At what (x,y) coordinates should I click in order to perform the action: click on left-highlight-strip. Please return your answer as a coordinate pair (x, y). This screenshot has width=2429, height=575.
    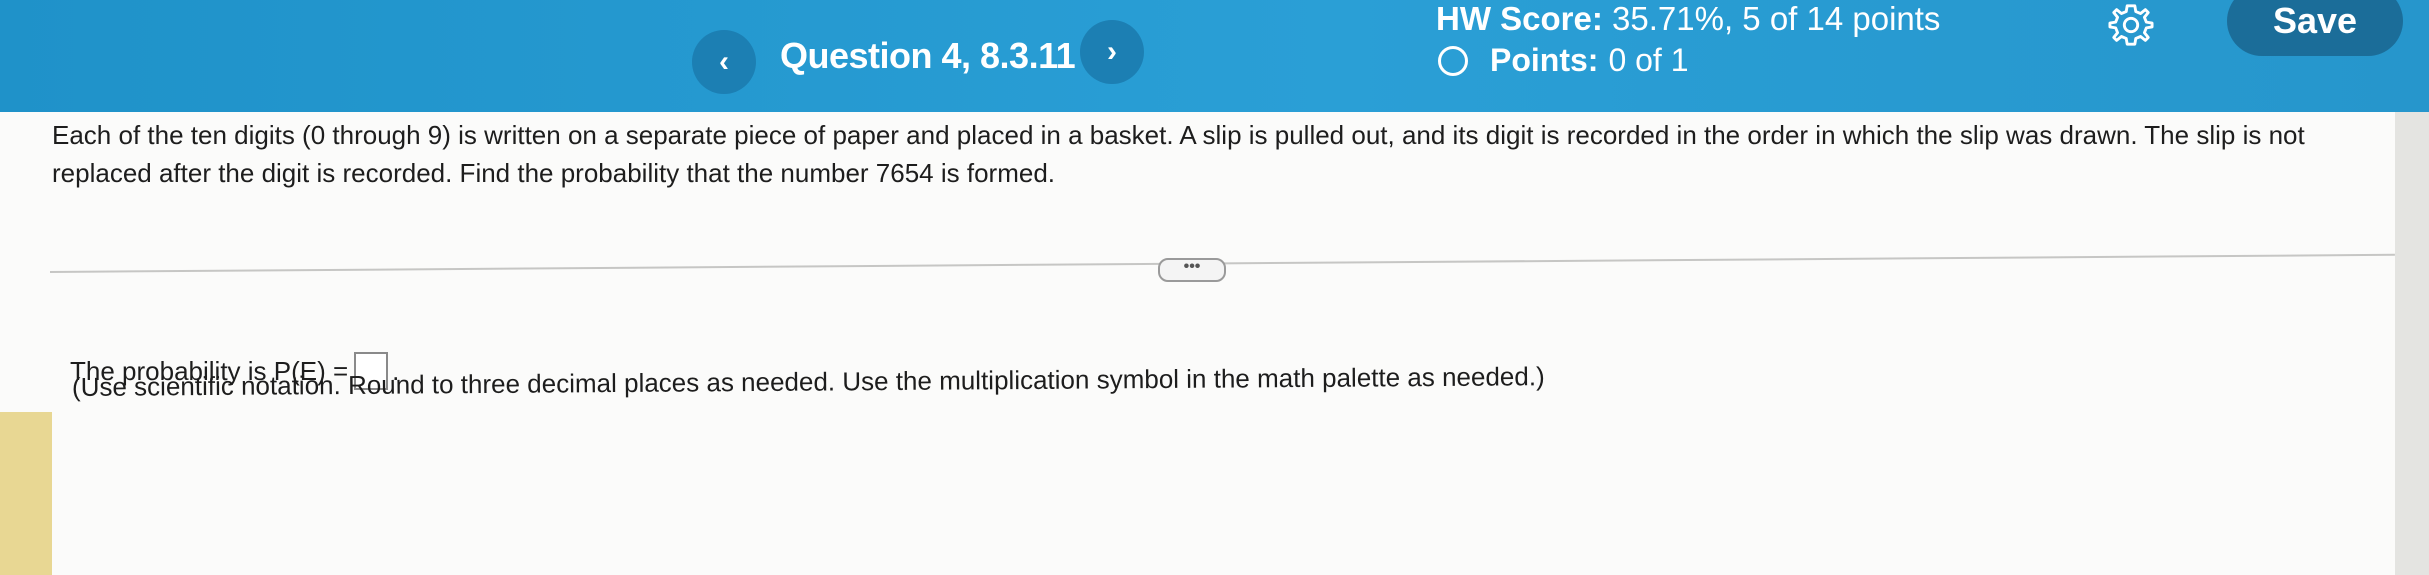
    Looking at the image, I should click on (26, 493).